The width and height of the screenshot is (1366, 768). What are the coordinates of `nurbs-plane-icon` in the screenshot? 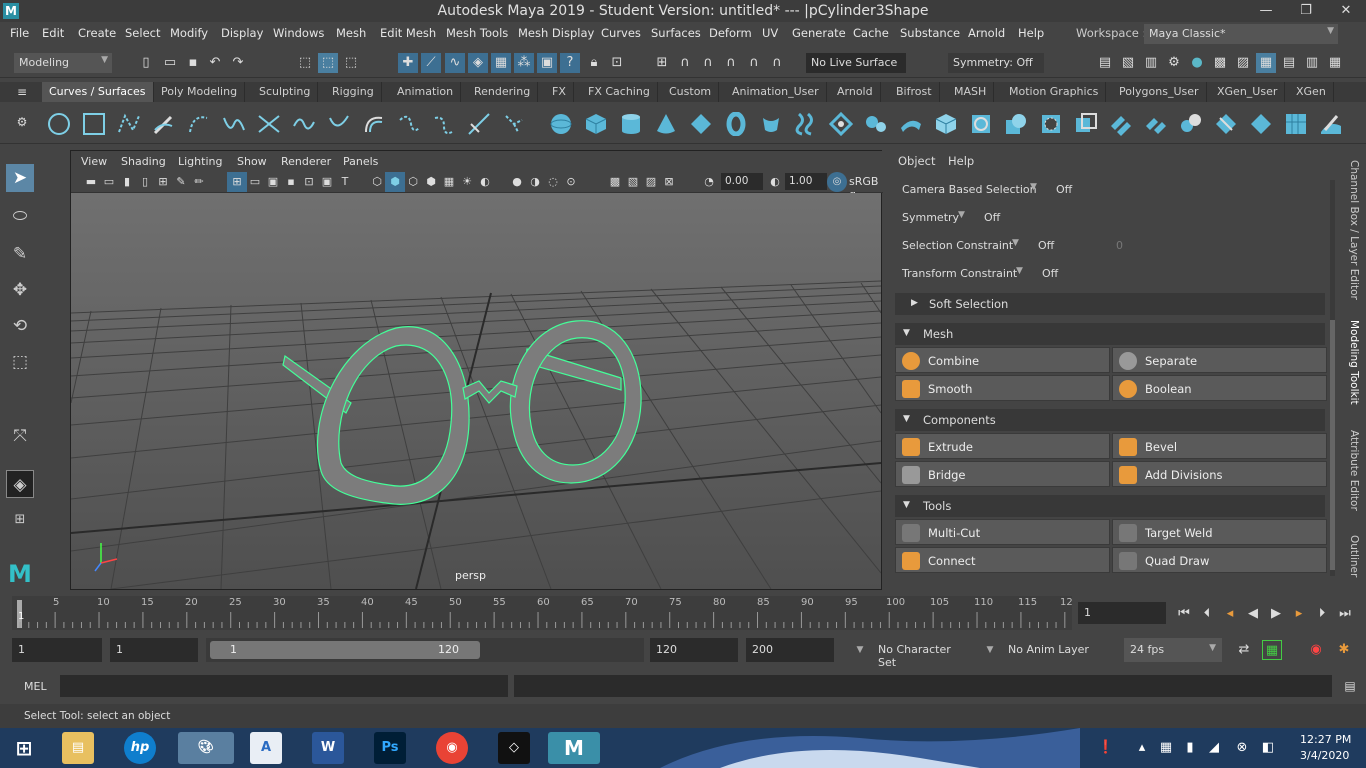 It's located at (701, 124).